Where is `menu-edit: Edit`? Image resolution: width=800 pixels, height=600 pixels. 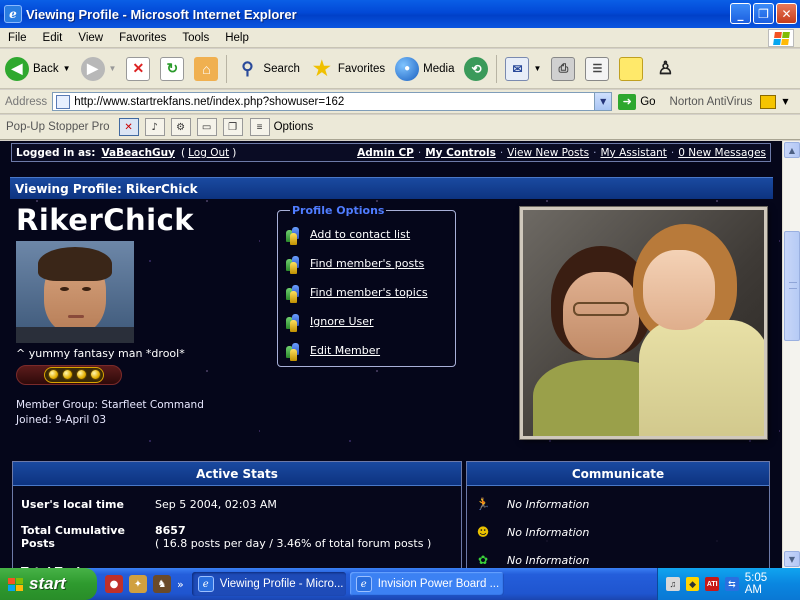 menu-edit: Edit is located at coordinates (53, 38).